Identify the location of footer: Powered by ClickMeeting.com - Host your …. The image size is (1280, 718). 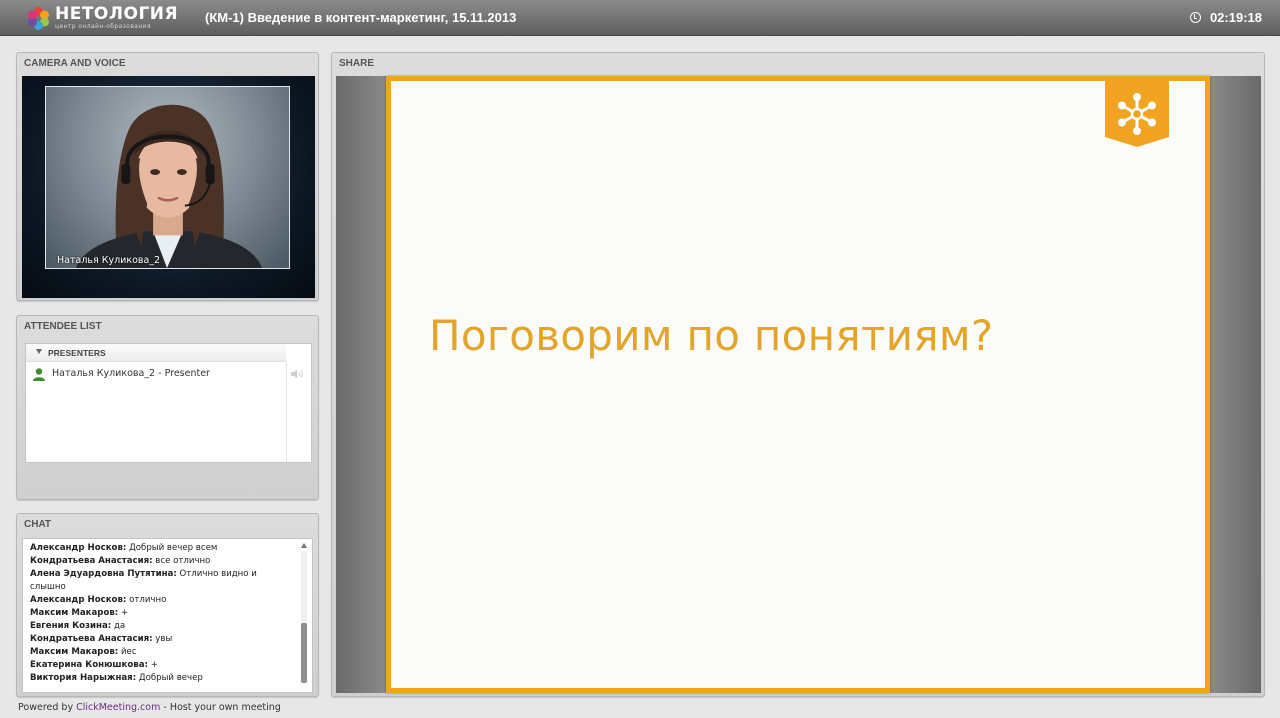
(149, 707).